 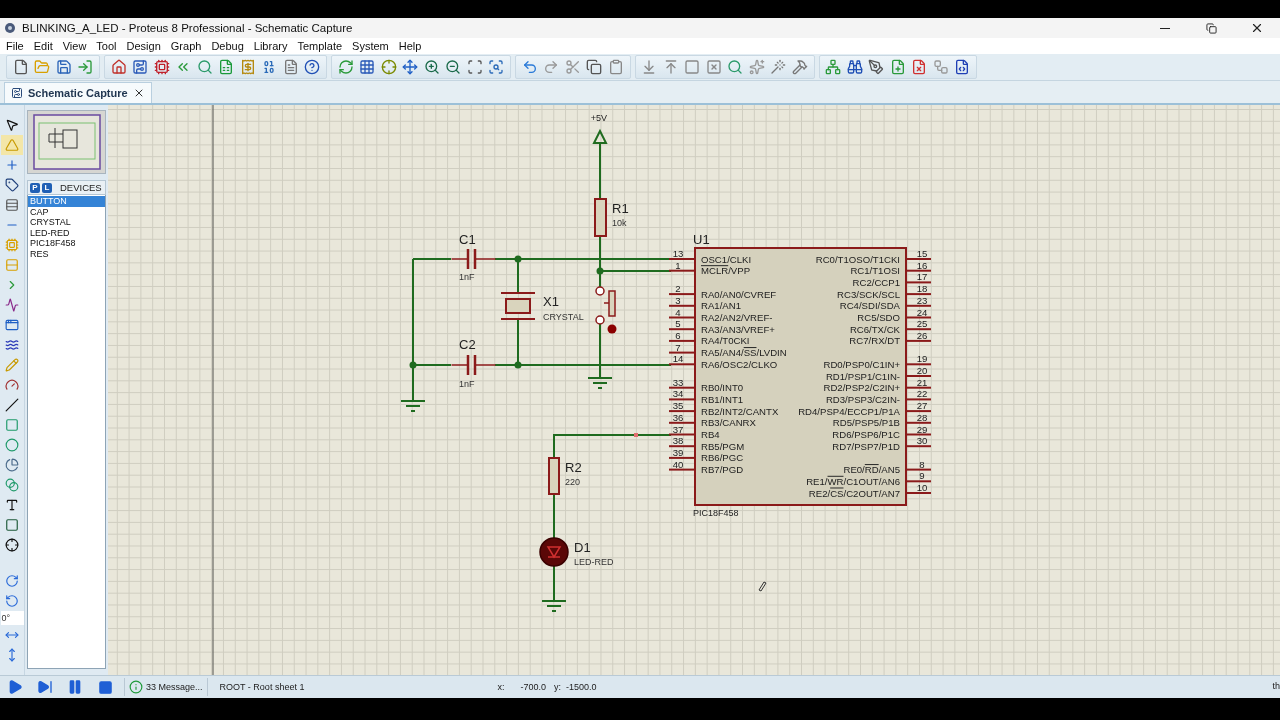 What do you see at coordinates (66, 232) in the screenshot?
I see `device-item: LED-RED` at bounding box center [66, 232].